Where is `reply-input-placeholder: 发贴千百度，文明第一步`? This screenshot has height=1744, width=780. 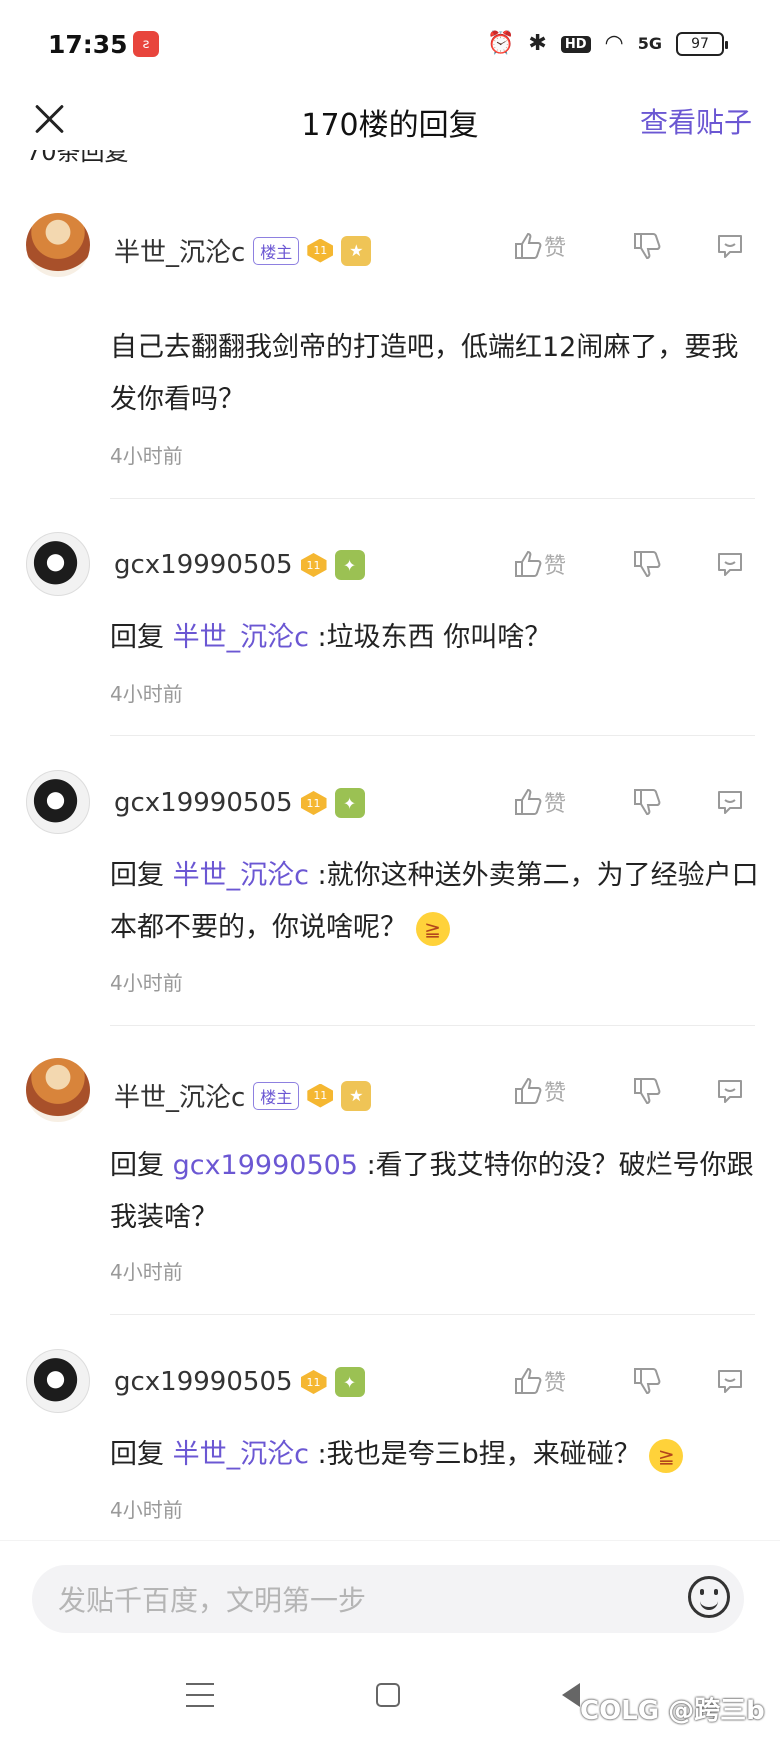 reply-input-placeholder: 发贴千百度，文明第一步 is located at coordinates (212, 1600).